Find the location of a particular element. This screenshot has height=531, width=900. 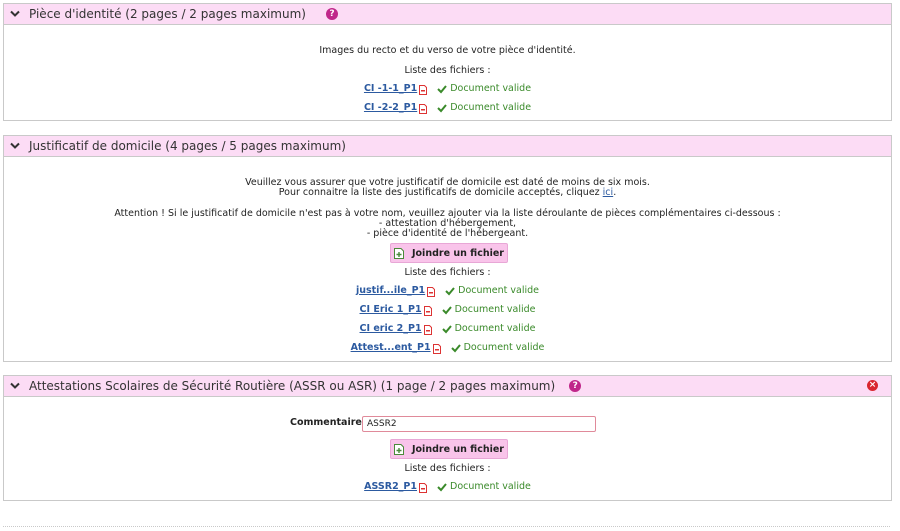

list-item: CI -1-1_P1 Document valide is located at coordinates (447, 89).